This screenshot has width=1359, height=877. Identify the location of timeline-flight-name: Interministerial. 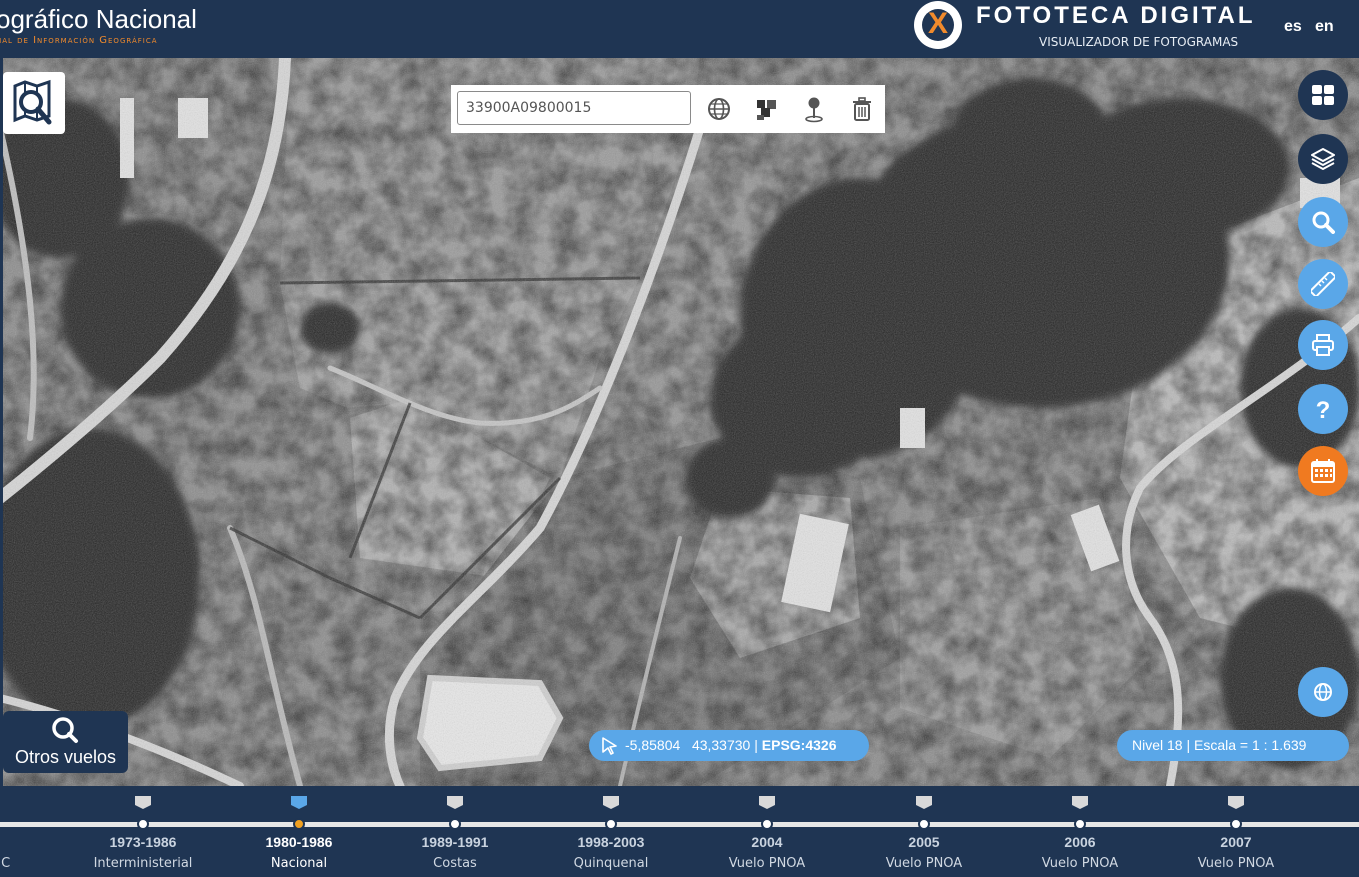
(143, 863).